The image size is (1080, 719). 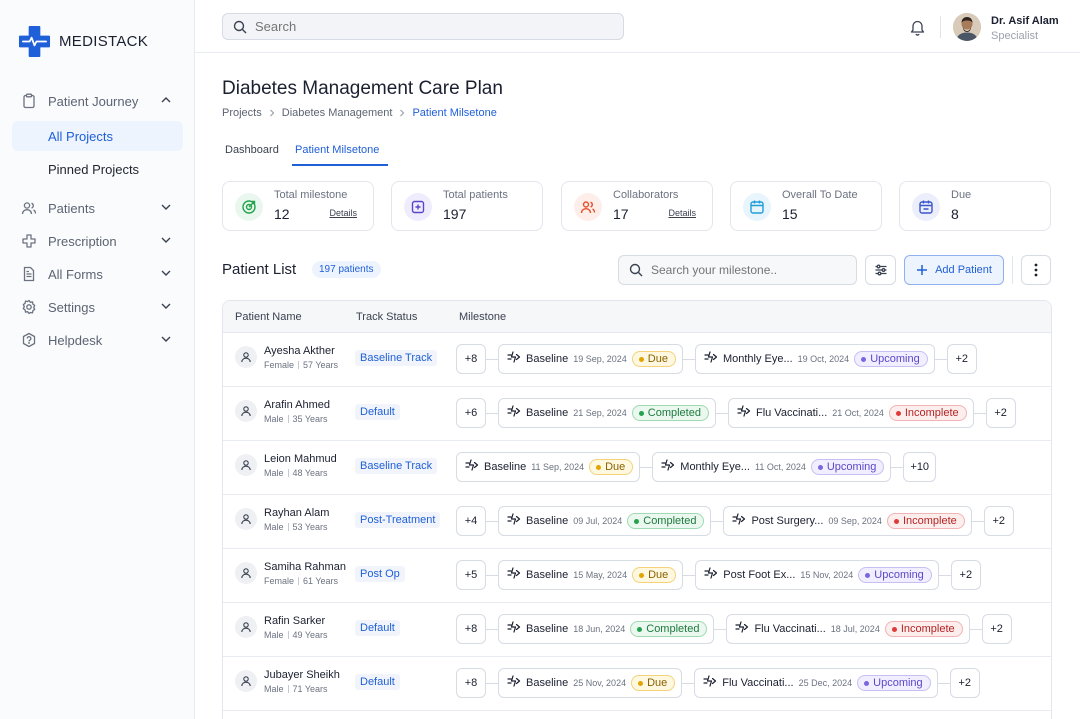 I want to click on patient-name: Rayhan Alam, so click(x=296, y=513).